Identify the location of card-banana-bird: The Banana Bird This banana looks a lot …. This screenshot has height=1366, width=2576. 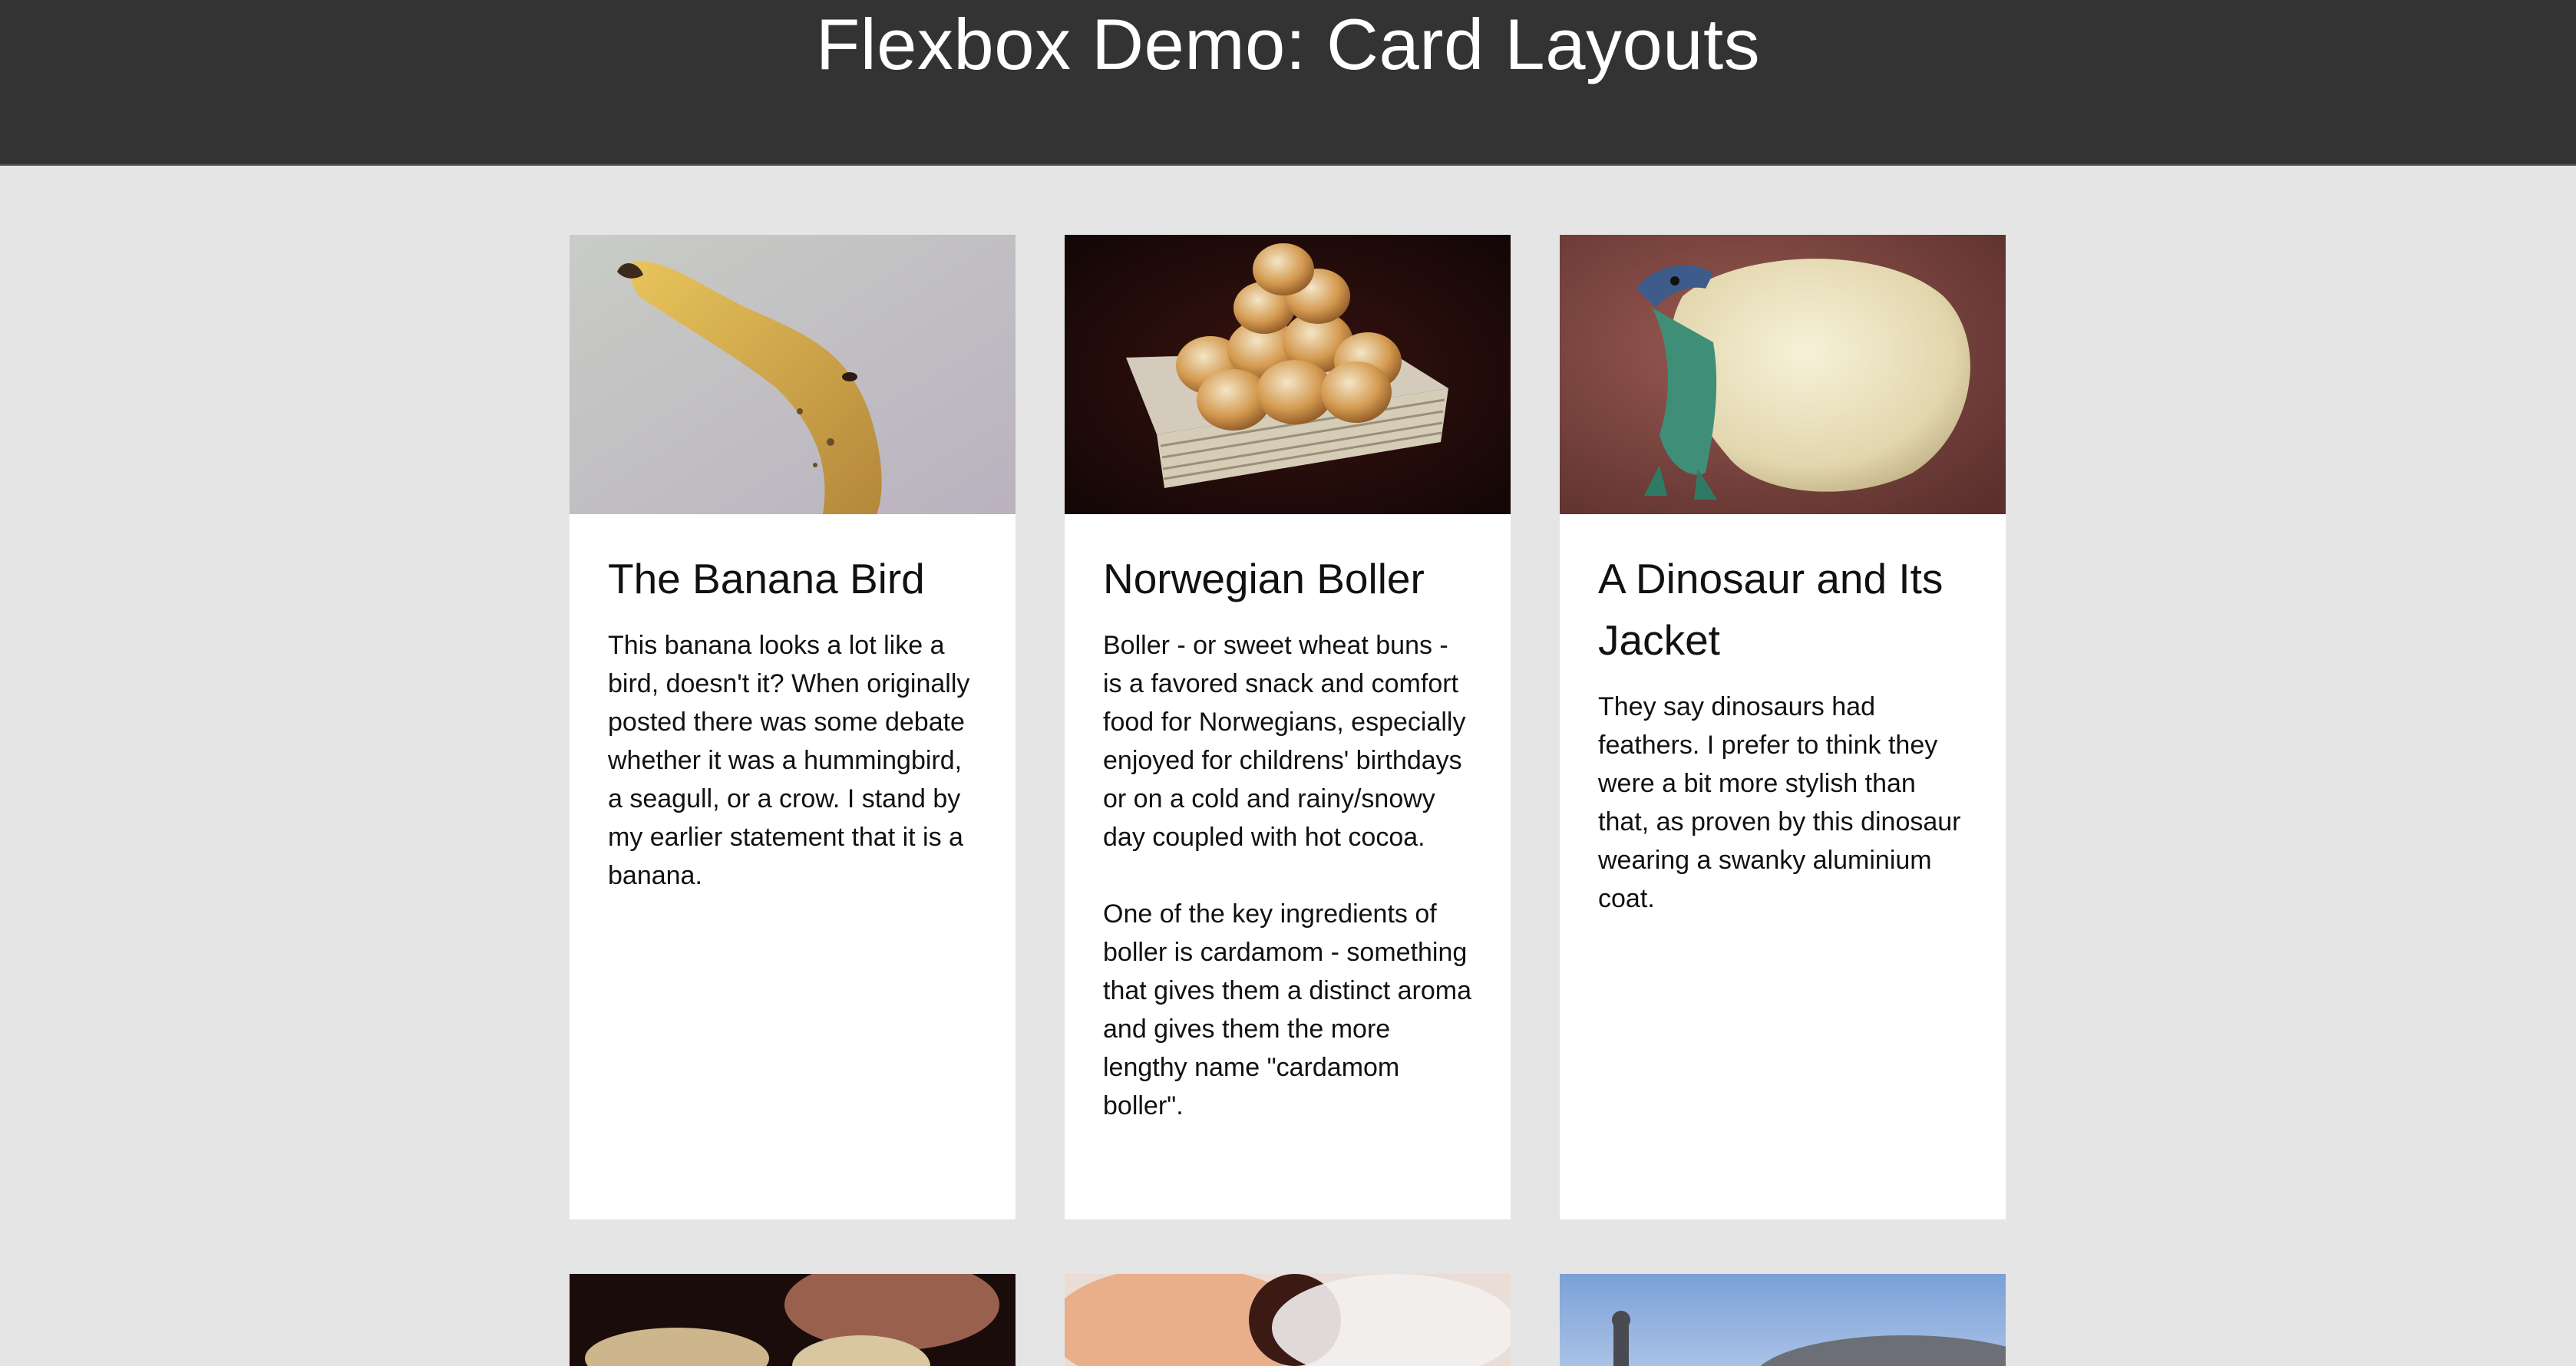
(793, 727).